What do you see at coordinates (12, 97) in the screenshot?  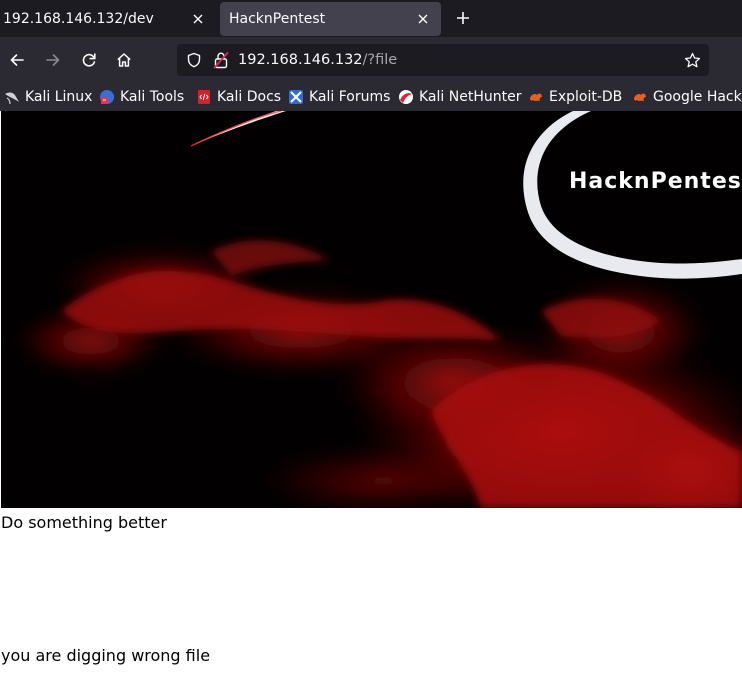 I see `kali-dragon-icon` at bounding box center [12, 97].